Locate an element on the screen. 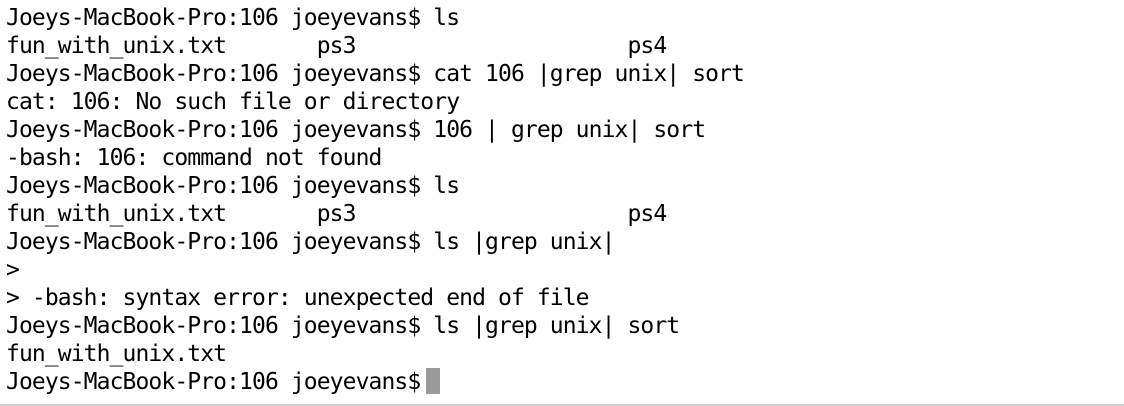 This screenshot has width=1124, height=406. prompt-line: Joeys-MacBook-Pro:106 joeyevans$ is located at coordinates (565, 381).